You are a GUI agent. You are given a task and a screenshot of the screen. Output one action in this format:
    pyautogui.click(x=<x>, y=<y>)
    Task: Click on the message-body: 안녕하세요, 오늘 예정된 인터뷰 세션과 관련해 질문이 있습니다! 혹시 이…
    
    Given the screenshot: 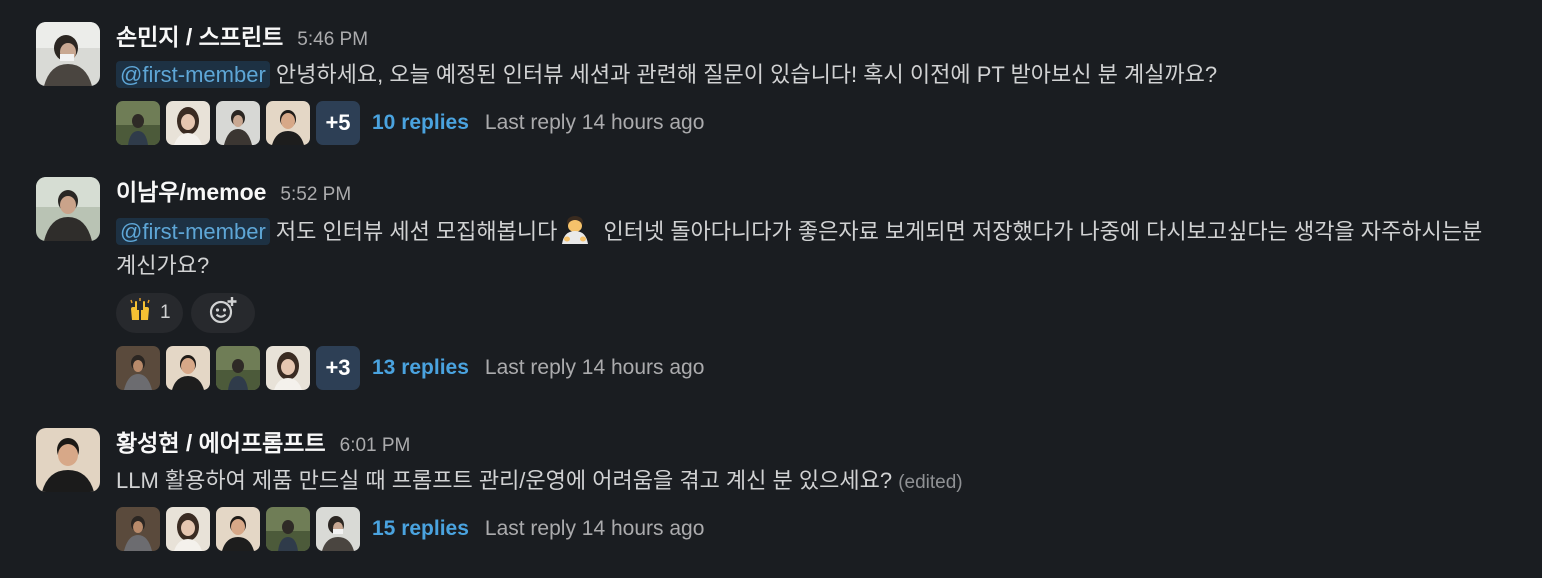 What is the action you would take?
    pyautogui.click(x=743, y=74)
    